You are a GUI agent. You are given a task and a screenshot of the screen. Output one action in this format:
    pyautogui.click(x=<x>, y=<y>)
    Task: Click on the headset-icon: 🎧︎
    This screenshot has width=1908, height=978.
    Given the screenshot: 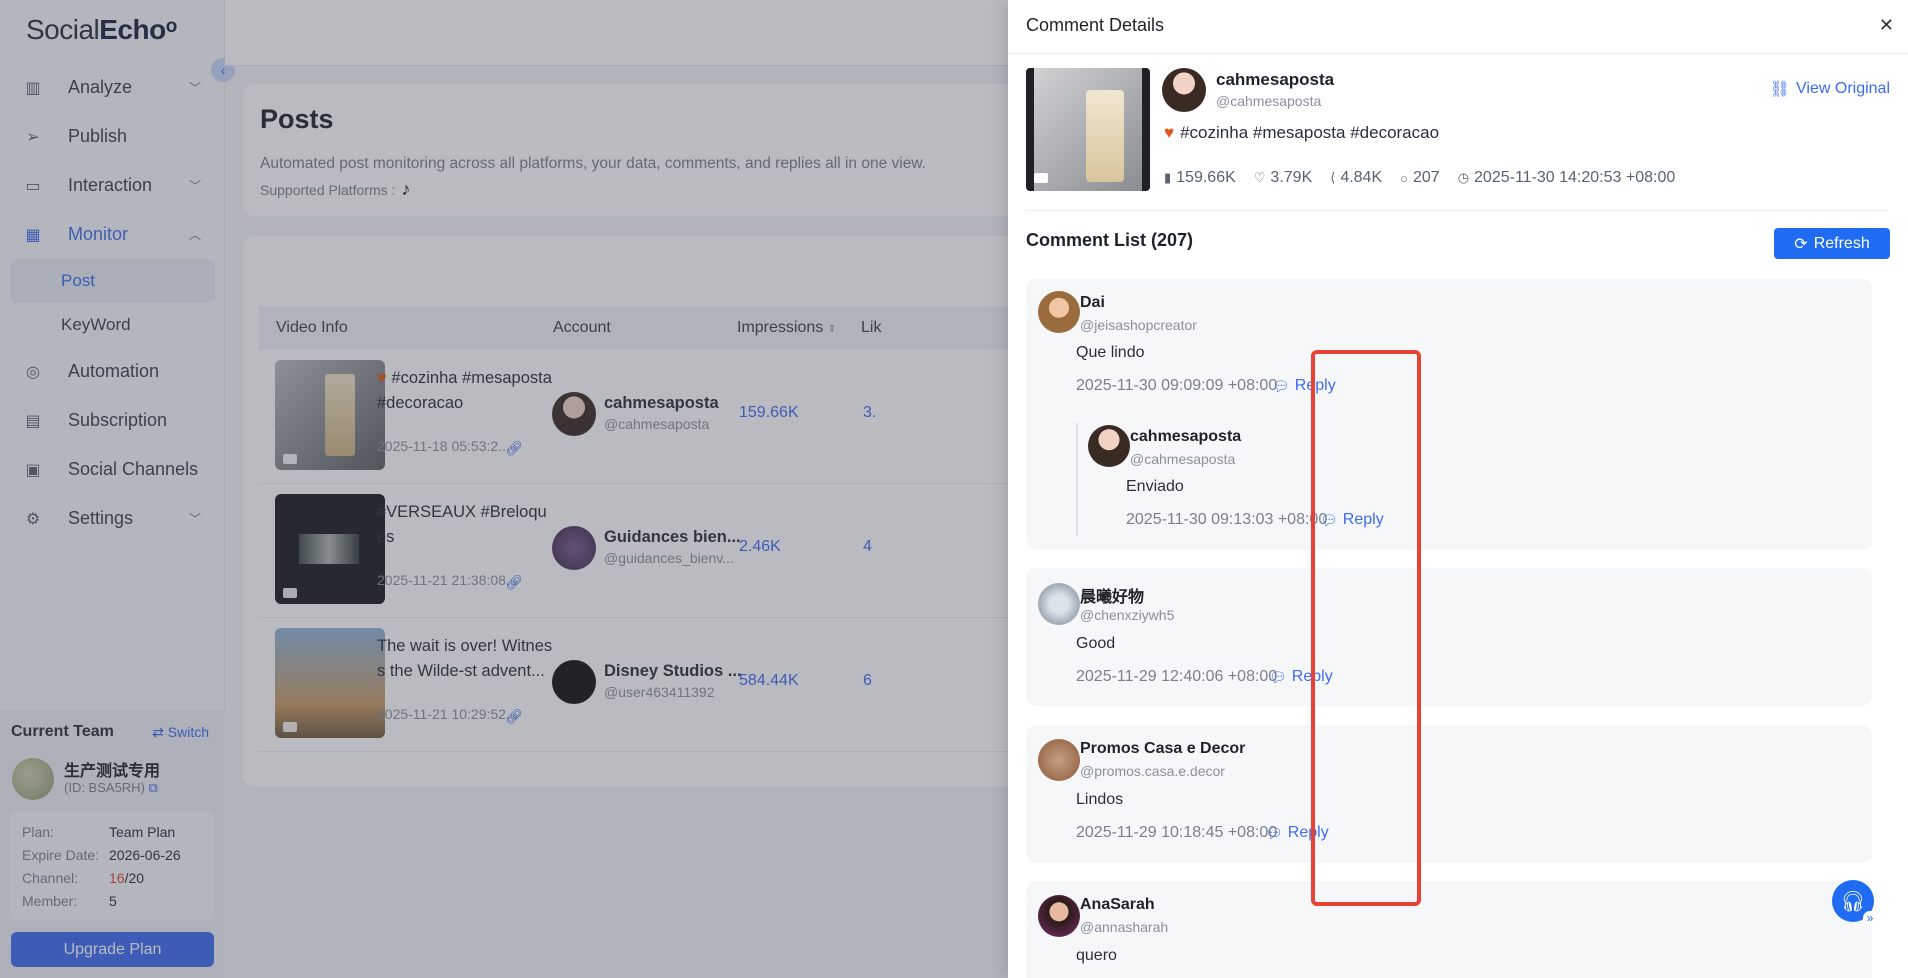 What is the action you would take?
    pyautogui.click(x=1853, y=901)
    